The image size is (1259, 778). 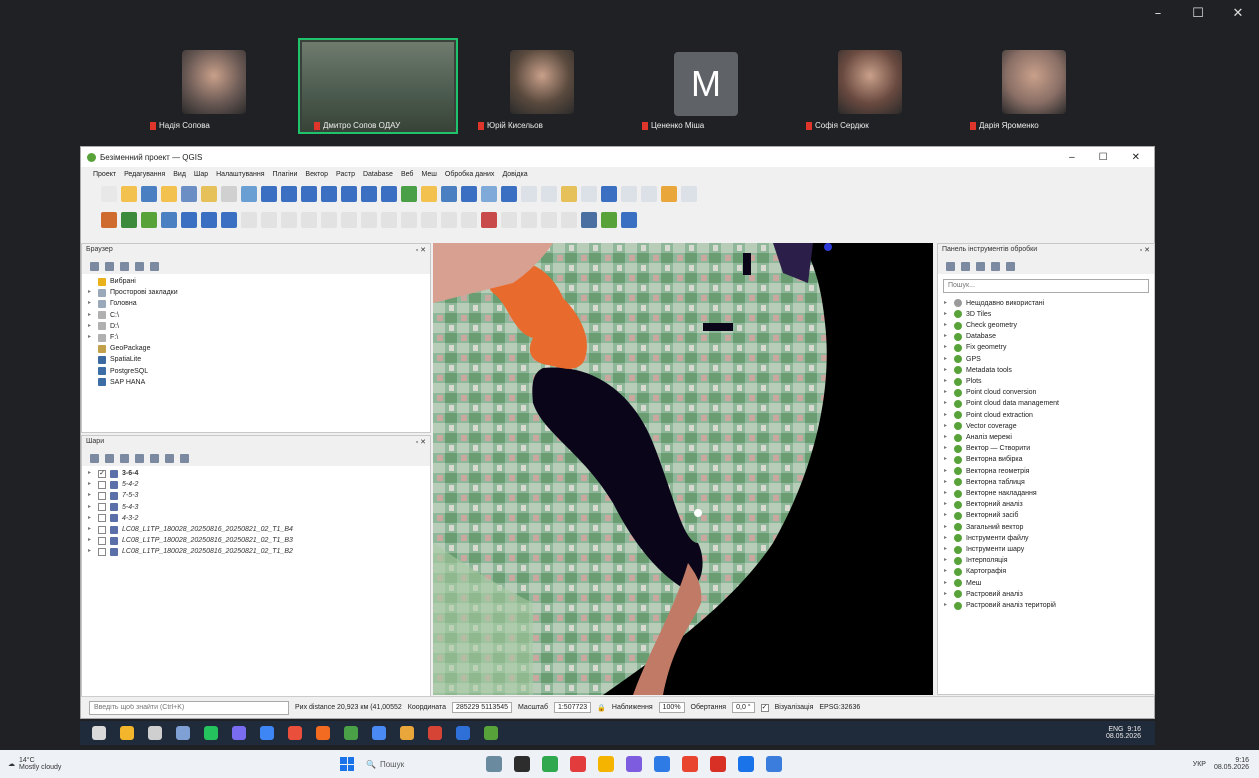 What do you see at coordinates (201, 174) in the screenshot?
I see `menu-item: Шар` at bounding box center [201, 174].